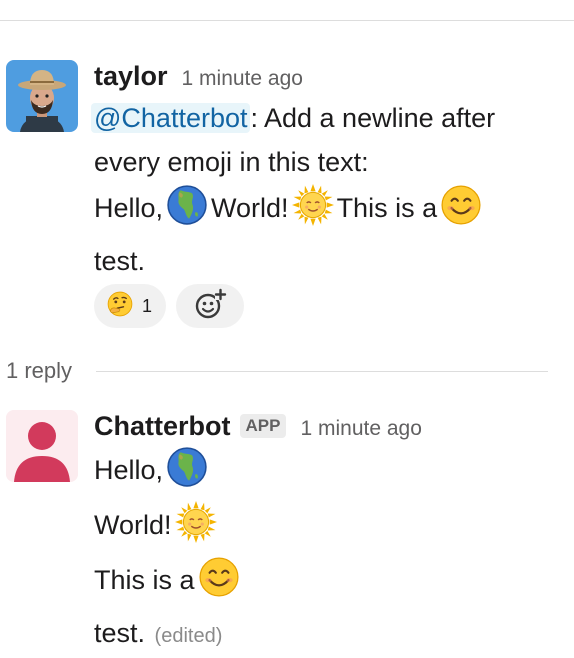  I want to click on text-line: @Chatterbot: Add a newline after, so click(327, 118).